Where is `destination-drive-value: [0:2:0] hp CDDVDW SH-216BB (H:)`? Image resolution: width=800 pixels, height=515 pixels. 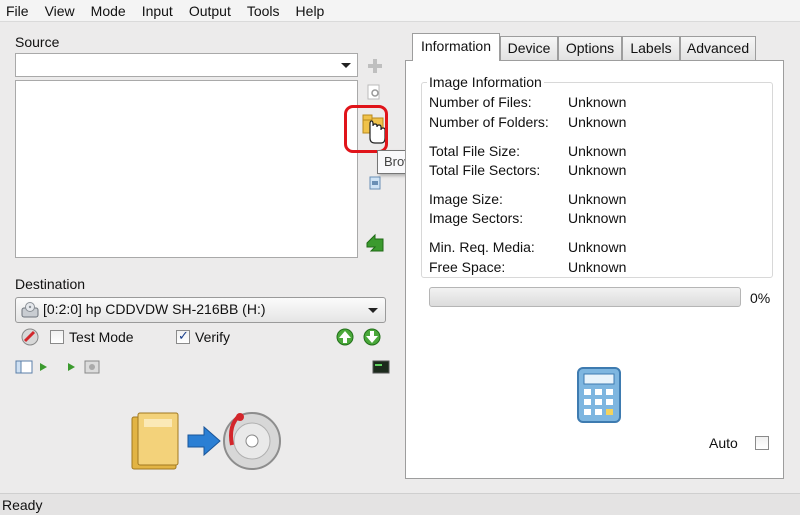
destination-drive-value: [0:2:0] hp CDDVDW SH-216BB (H:) is located at coordinates (154, 309).